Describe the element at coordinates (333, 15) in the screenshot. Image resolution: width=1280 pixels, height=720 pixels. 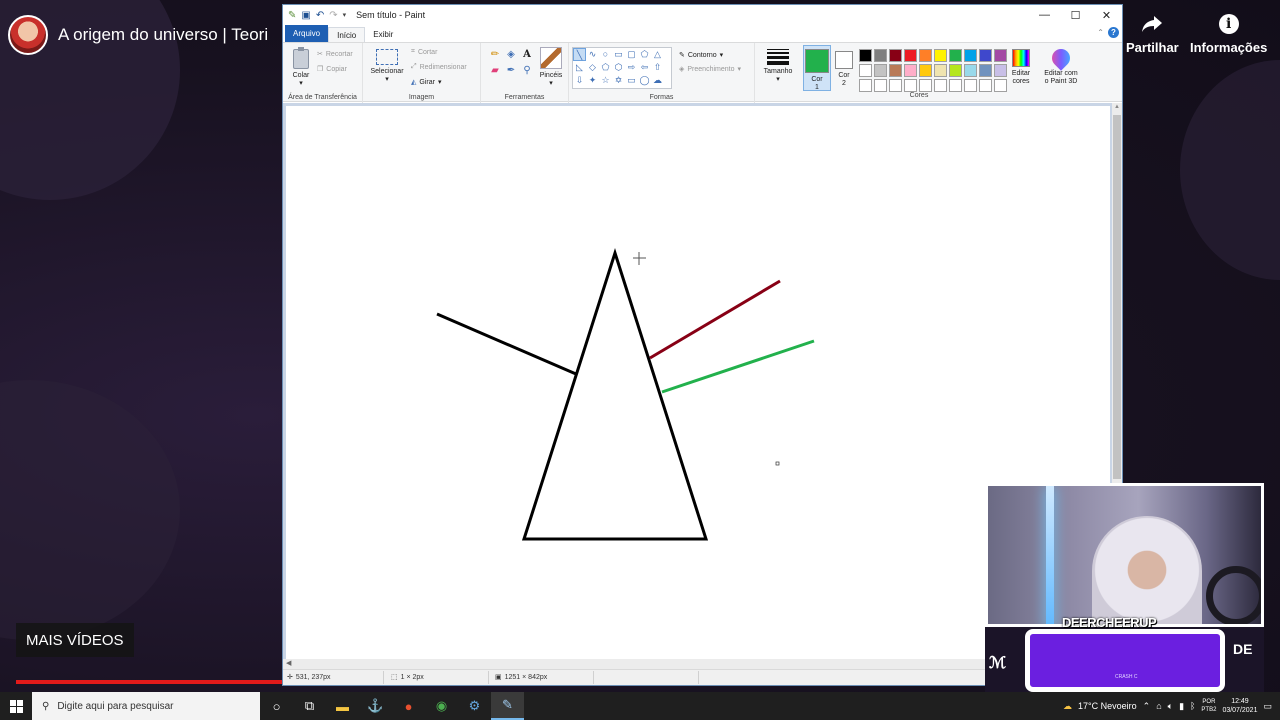
I see `redo-icon: ↷` at that location.